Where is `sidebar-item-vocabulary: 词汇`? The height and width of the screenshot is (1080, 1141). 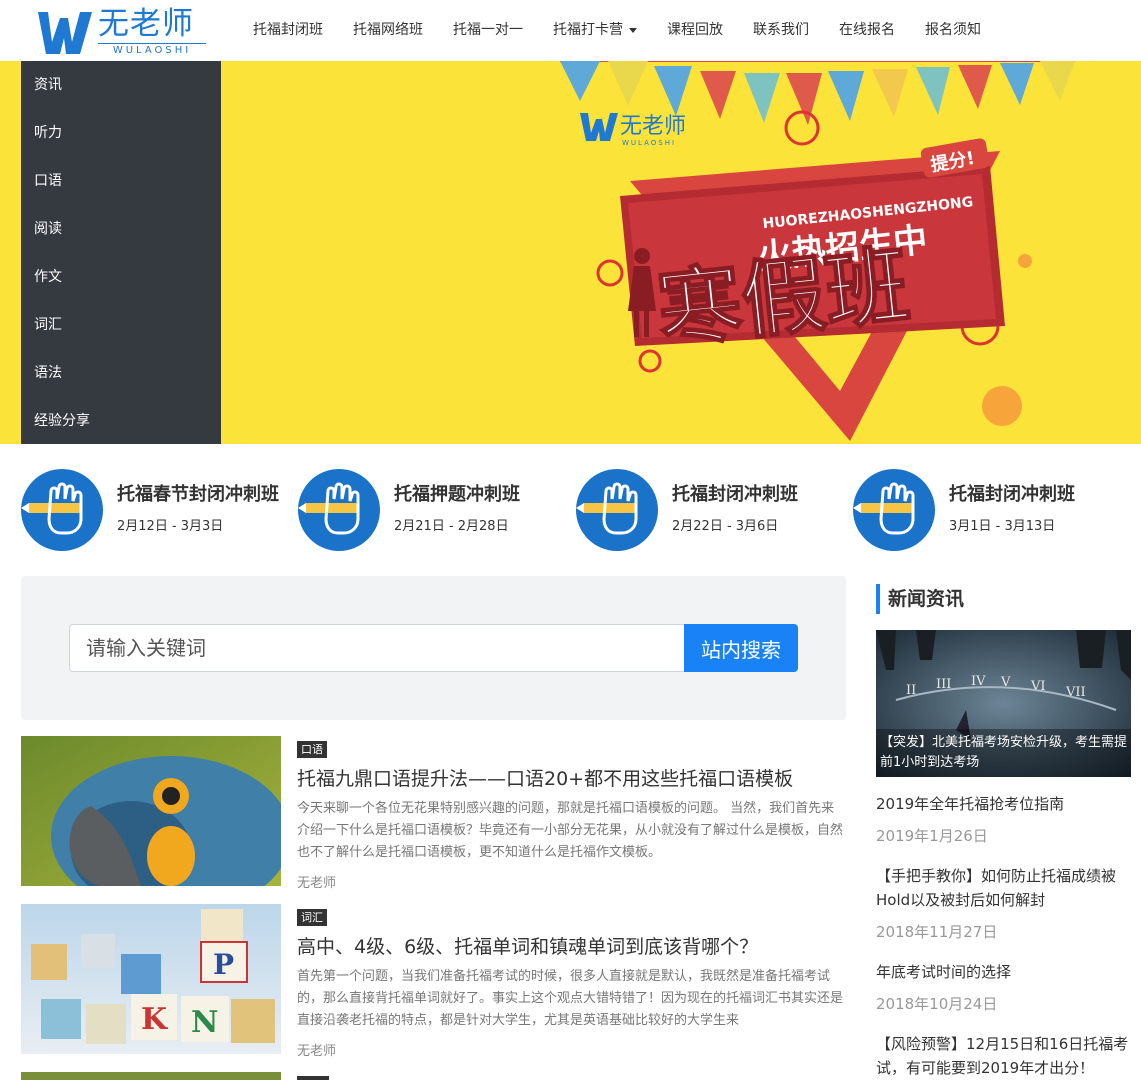
sidebar-item-vocabulary: 词汇 is located at coordinates (121, 325).